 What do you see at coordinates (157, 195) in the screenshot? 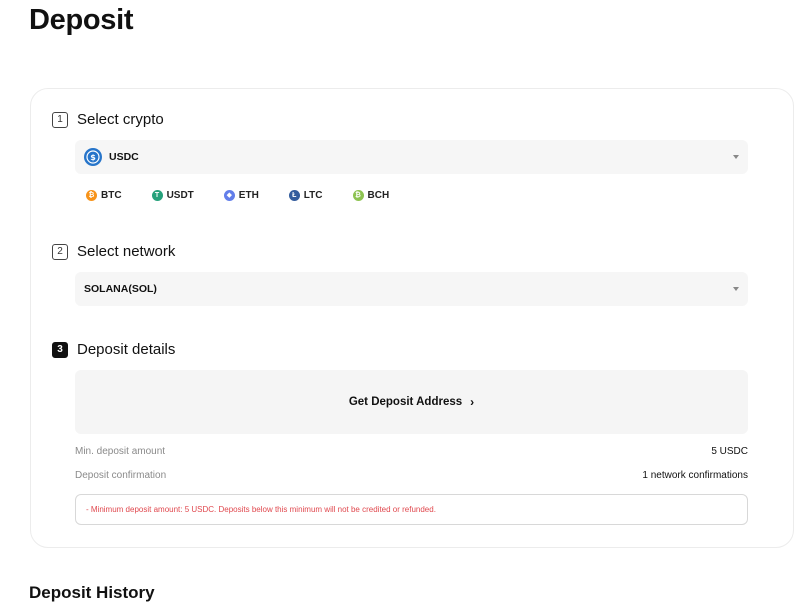
I see `usdt-icon: T` at bounding box center [157, 195].